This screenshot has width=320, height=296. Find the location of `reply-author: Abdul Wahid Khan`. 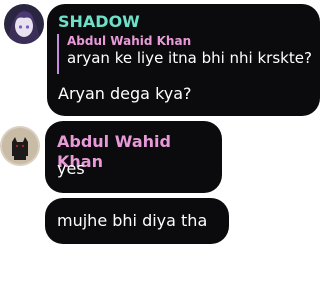

reply-author: Abdul Wahid Khan is located at coordinates (129, 41).